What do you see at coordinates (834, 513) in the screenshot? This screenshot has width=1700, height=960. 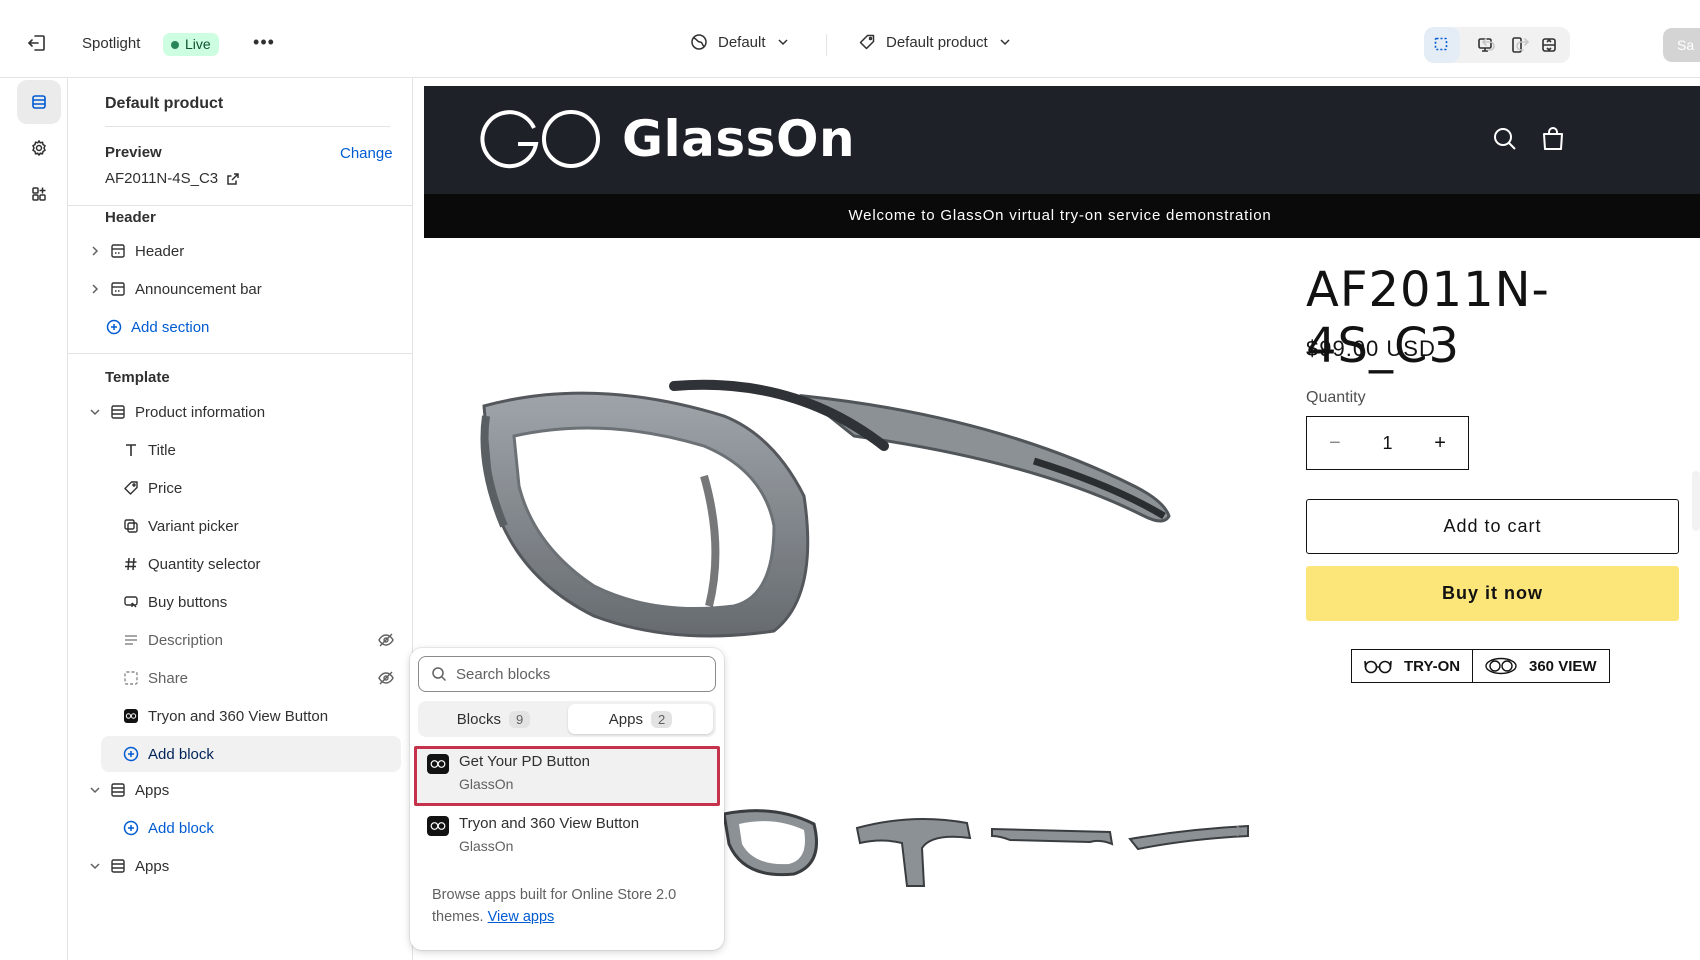 I see `product-main-image` at bounding box center [834, 513].